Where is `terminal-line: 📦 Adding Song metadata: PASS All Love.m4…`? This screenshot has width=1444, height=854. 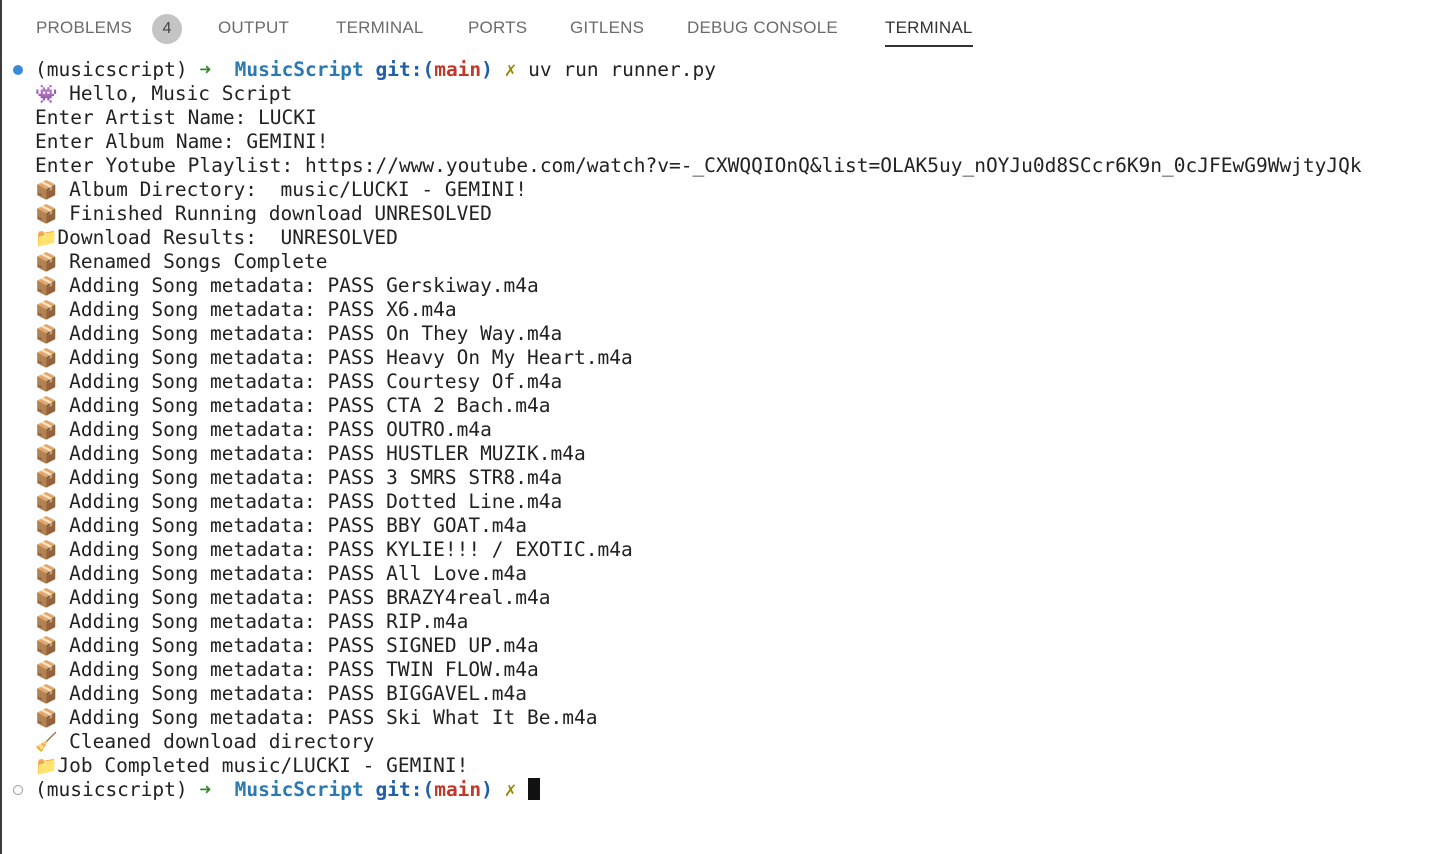 terminal-line: 📦 Adding Song metadata: PASS All Love.m4… is located at coordinates (281, 574).